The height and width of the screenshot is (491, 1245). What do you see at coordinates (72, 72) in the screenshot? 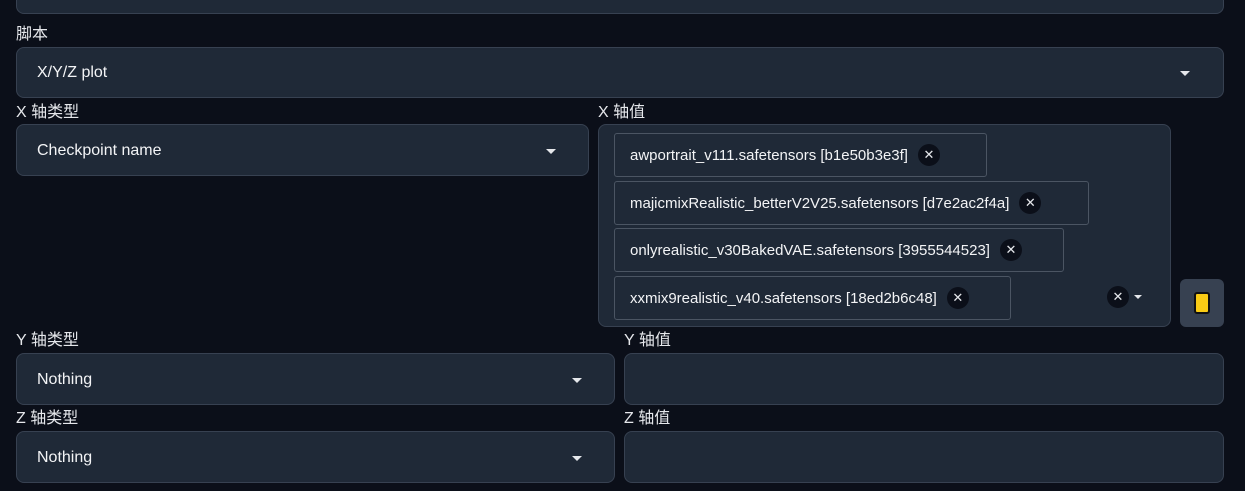
I see `script-dropdown-value: X/Y/Z plot` at bounding box center [72, 72].